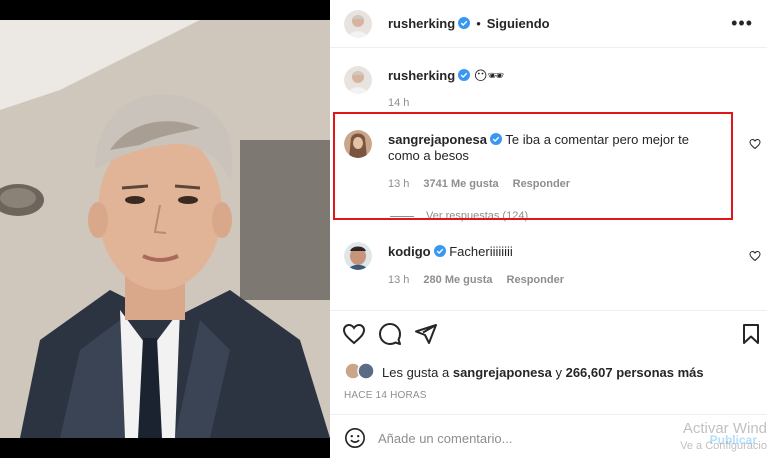 The image size is (767, 458). Describe the element at coordinates (421, 75) in the screenshot. I see `caption-username: rusherking` at that location.